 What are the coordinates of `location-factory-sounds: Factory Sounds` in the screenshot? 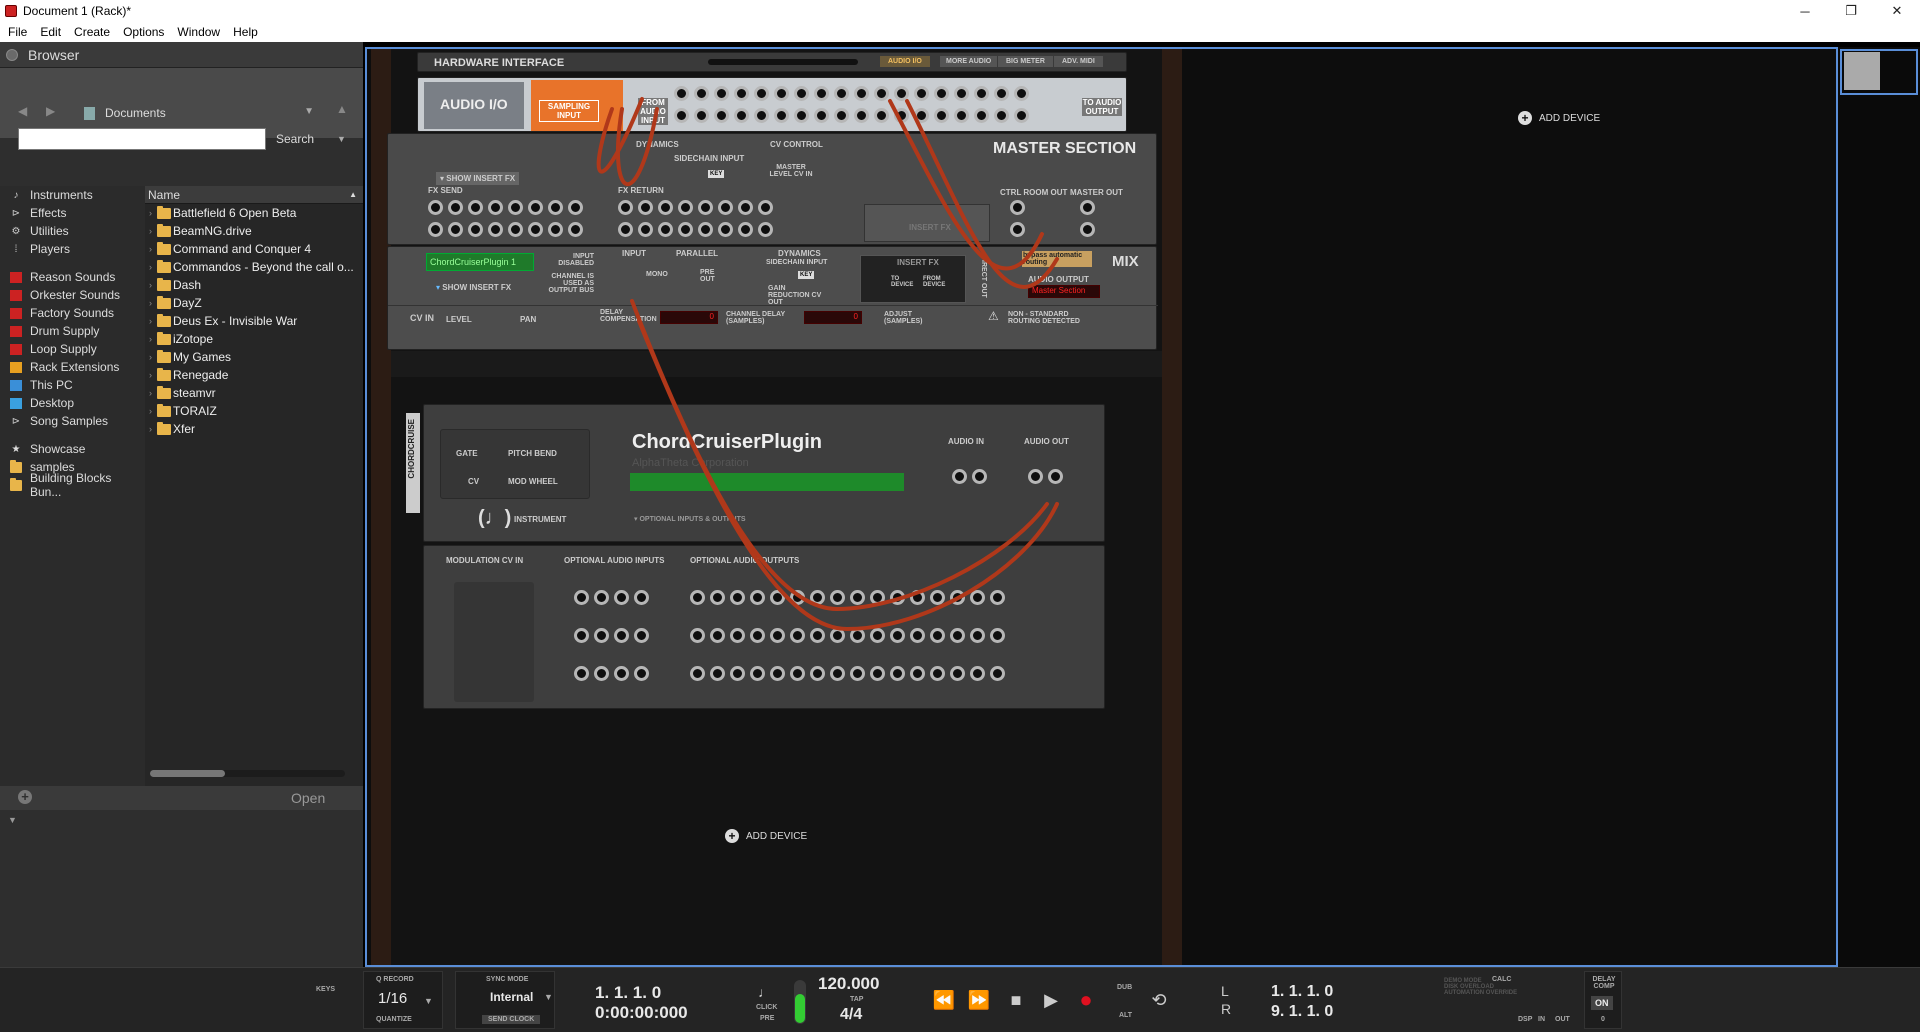 It's located at (72, 313).